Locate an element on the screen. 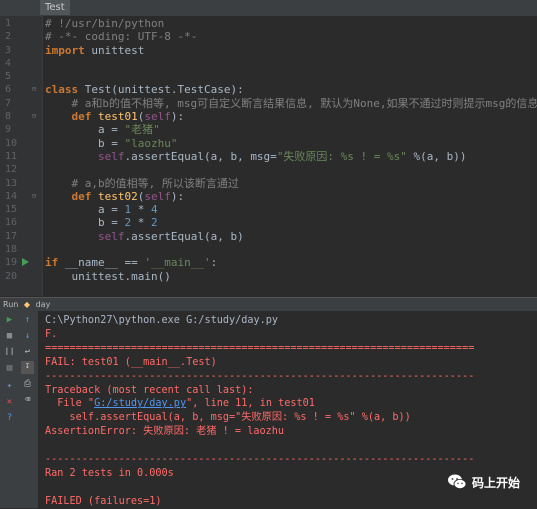 The height and width of the screenshot is (509, 537). pin-icon: ✦ is located at coordinates (9, 386).